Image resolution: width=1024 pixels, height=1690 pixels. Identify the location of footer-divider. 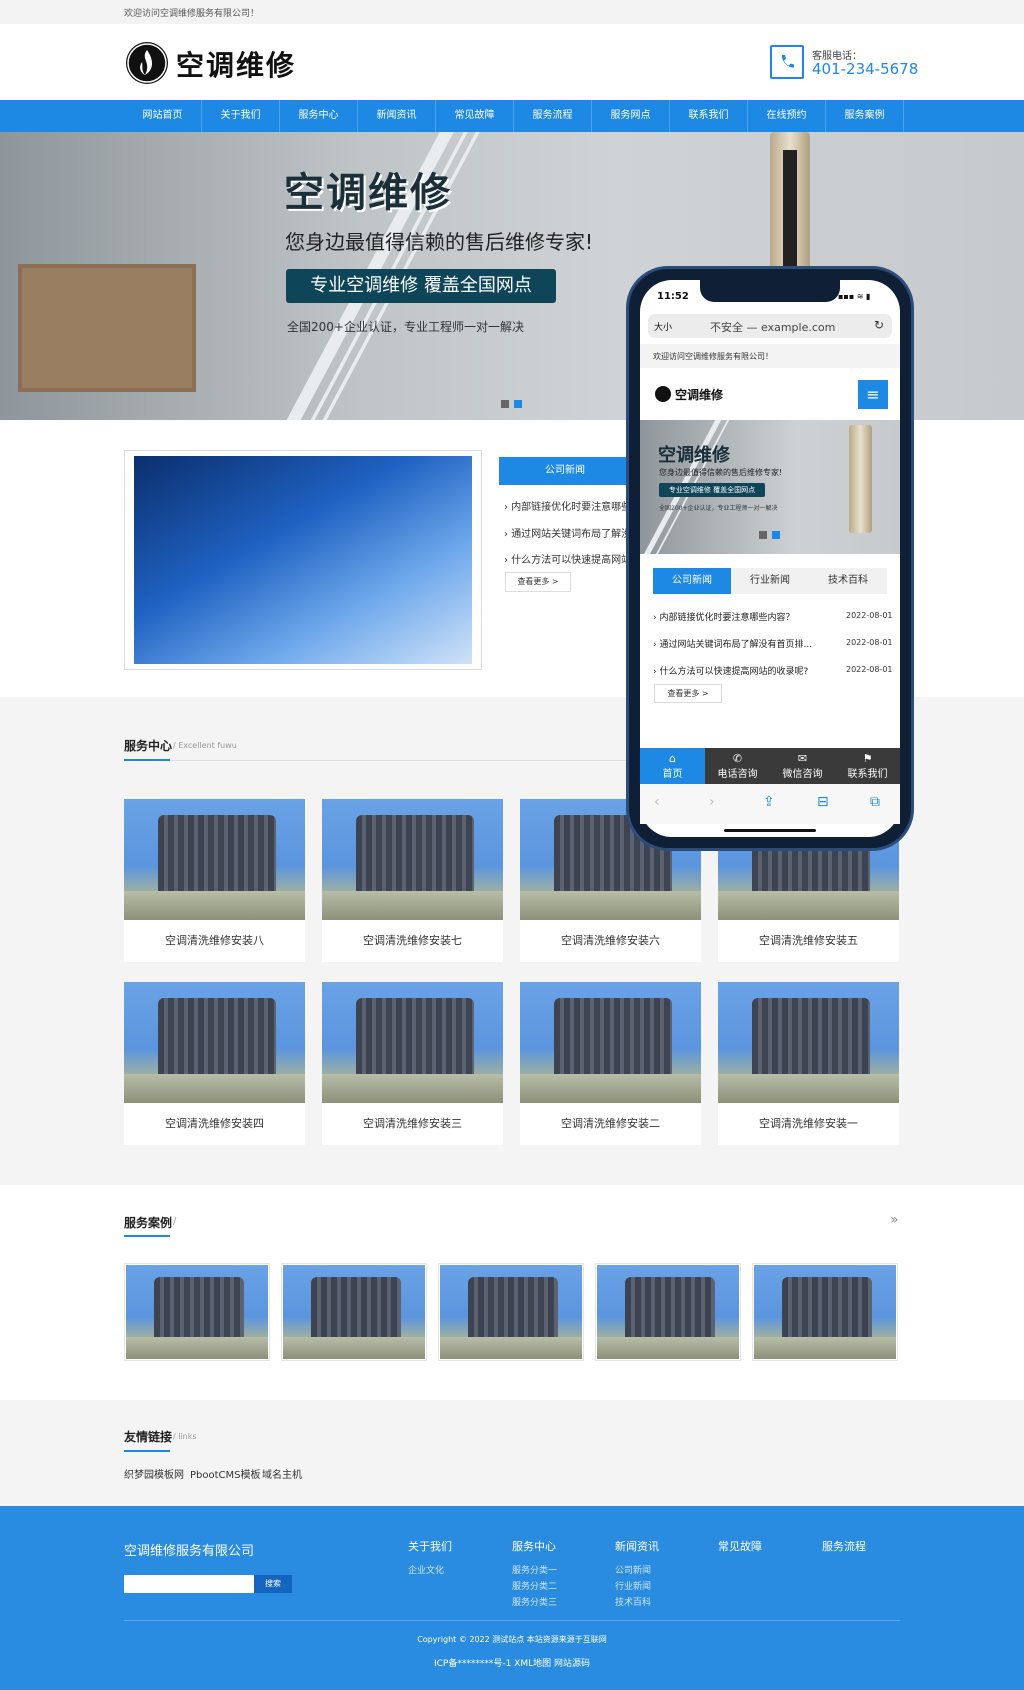
(512, 1620).